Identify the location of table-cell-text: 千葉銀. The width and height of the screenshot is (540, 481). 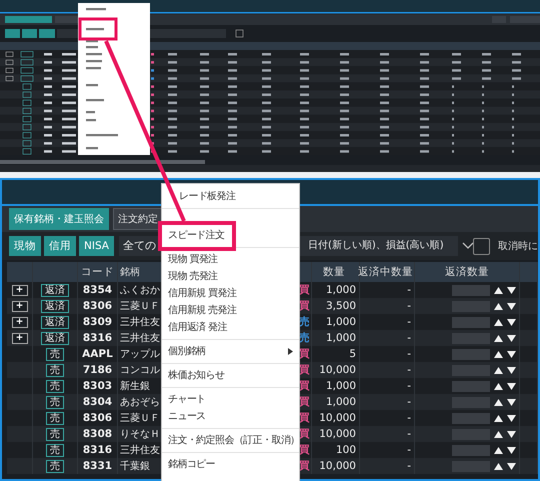
(135, 466).